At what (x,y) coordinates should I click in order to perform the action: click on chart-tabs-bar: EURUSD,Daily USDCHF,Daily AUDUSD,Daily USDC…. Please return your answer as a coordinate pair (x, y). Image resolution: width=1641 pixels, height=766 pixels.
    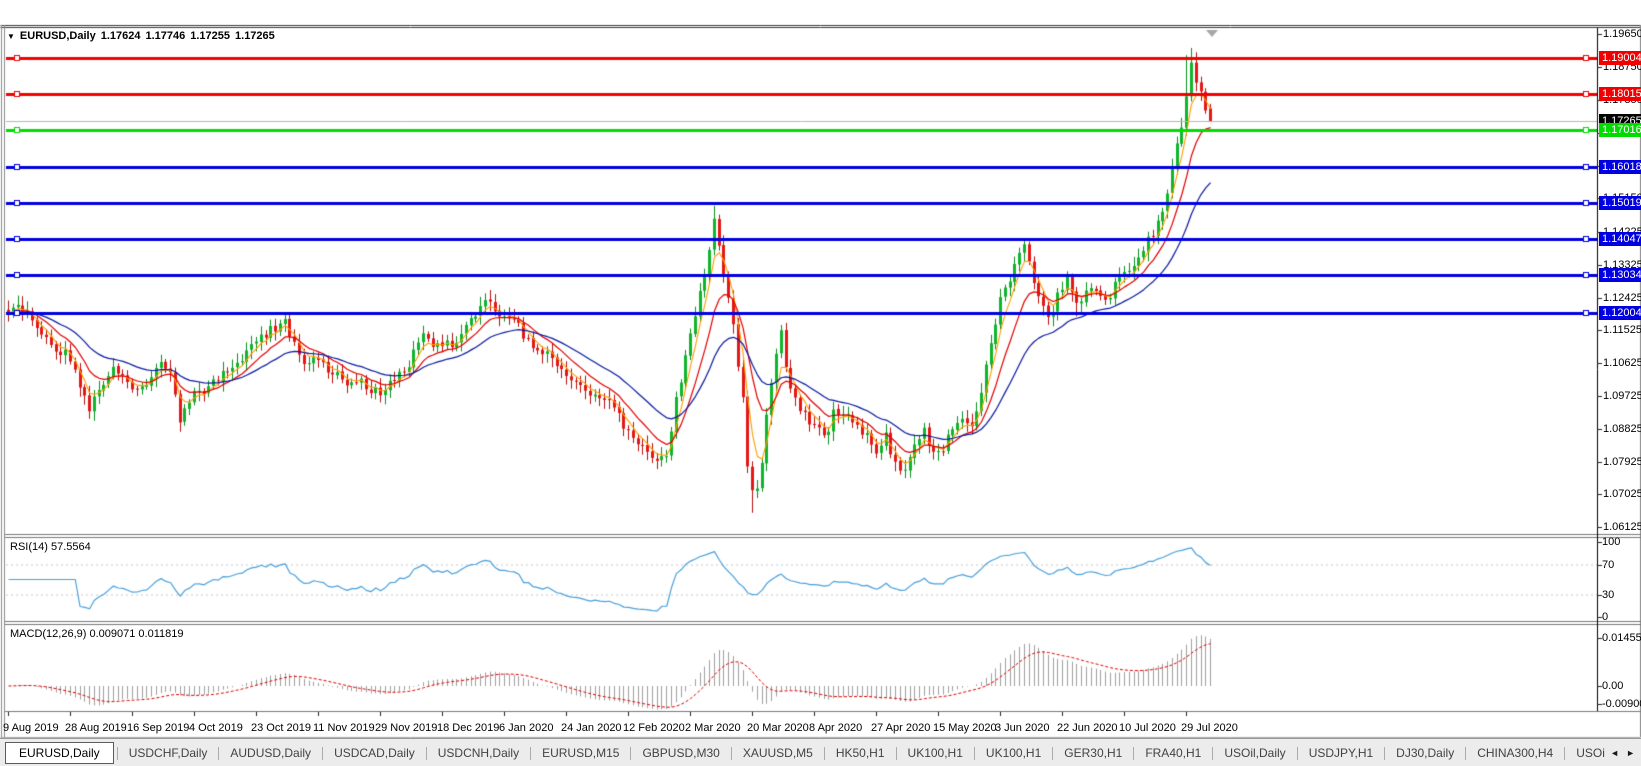
    Looking at the image, I should click on (820, 752).